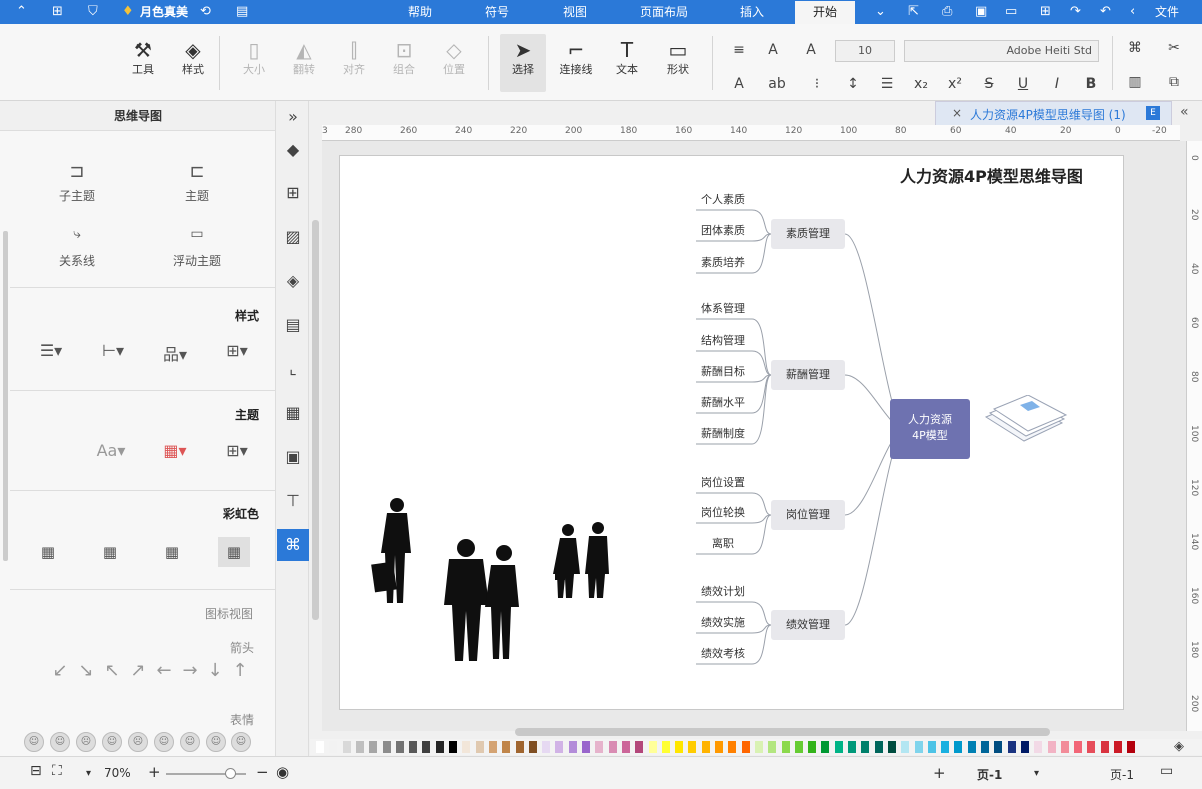  I want to click on business-people-silhouettes, so click(495, 583).